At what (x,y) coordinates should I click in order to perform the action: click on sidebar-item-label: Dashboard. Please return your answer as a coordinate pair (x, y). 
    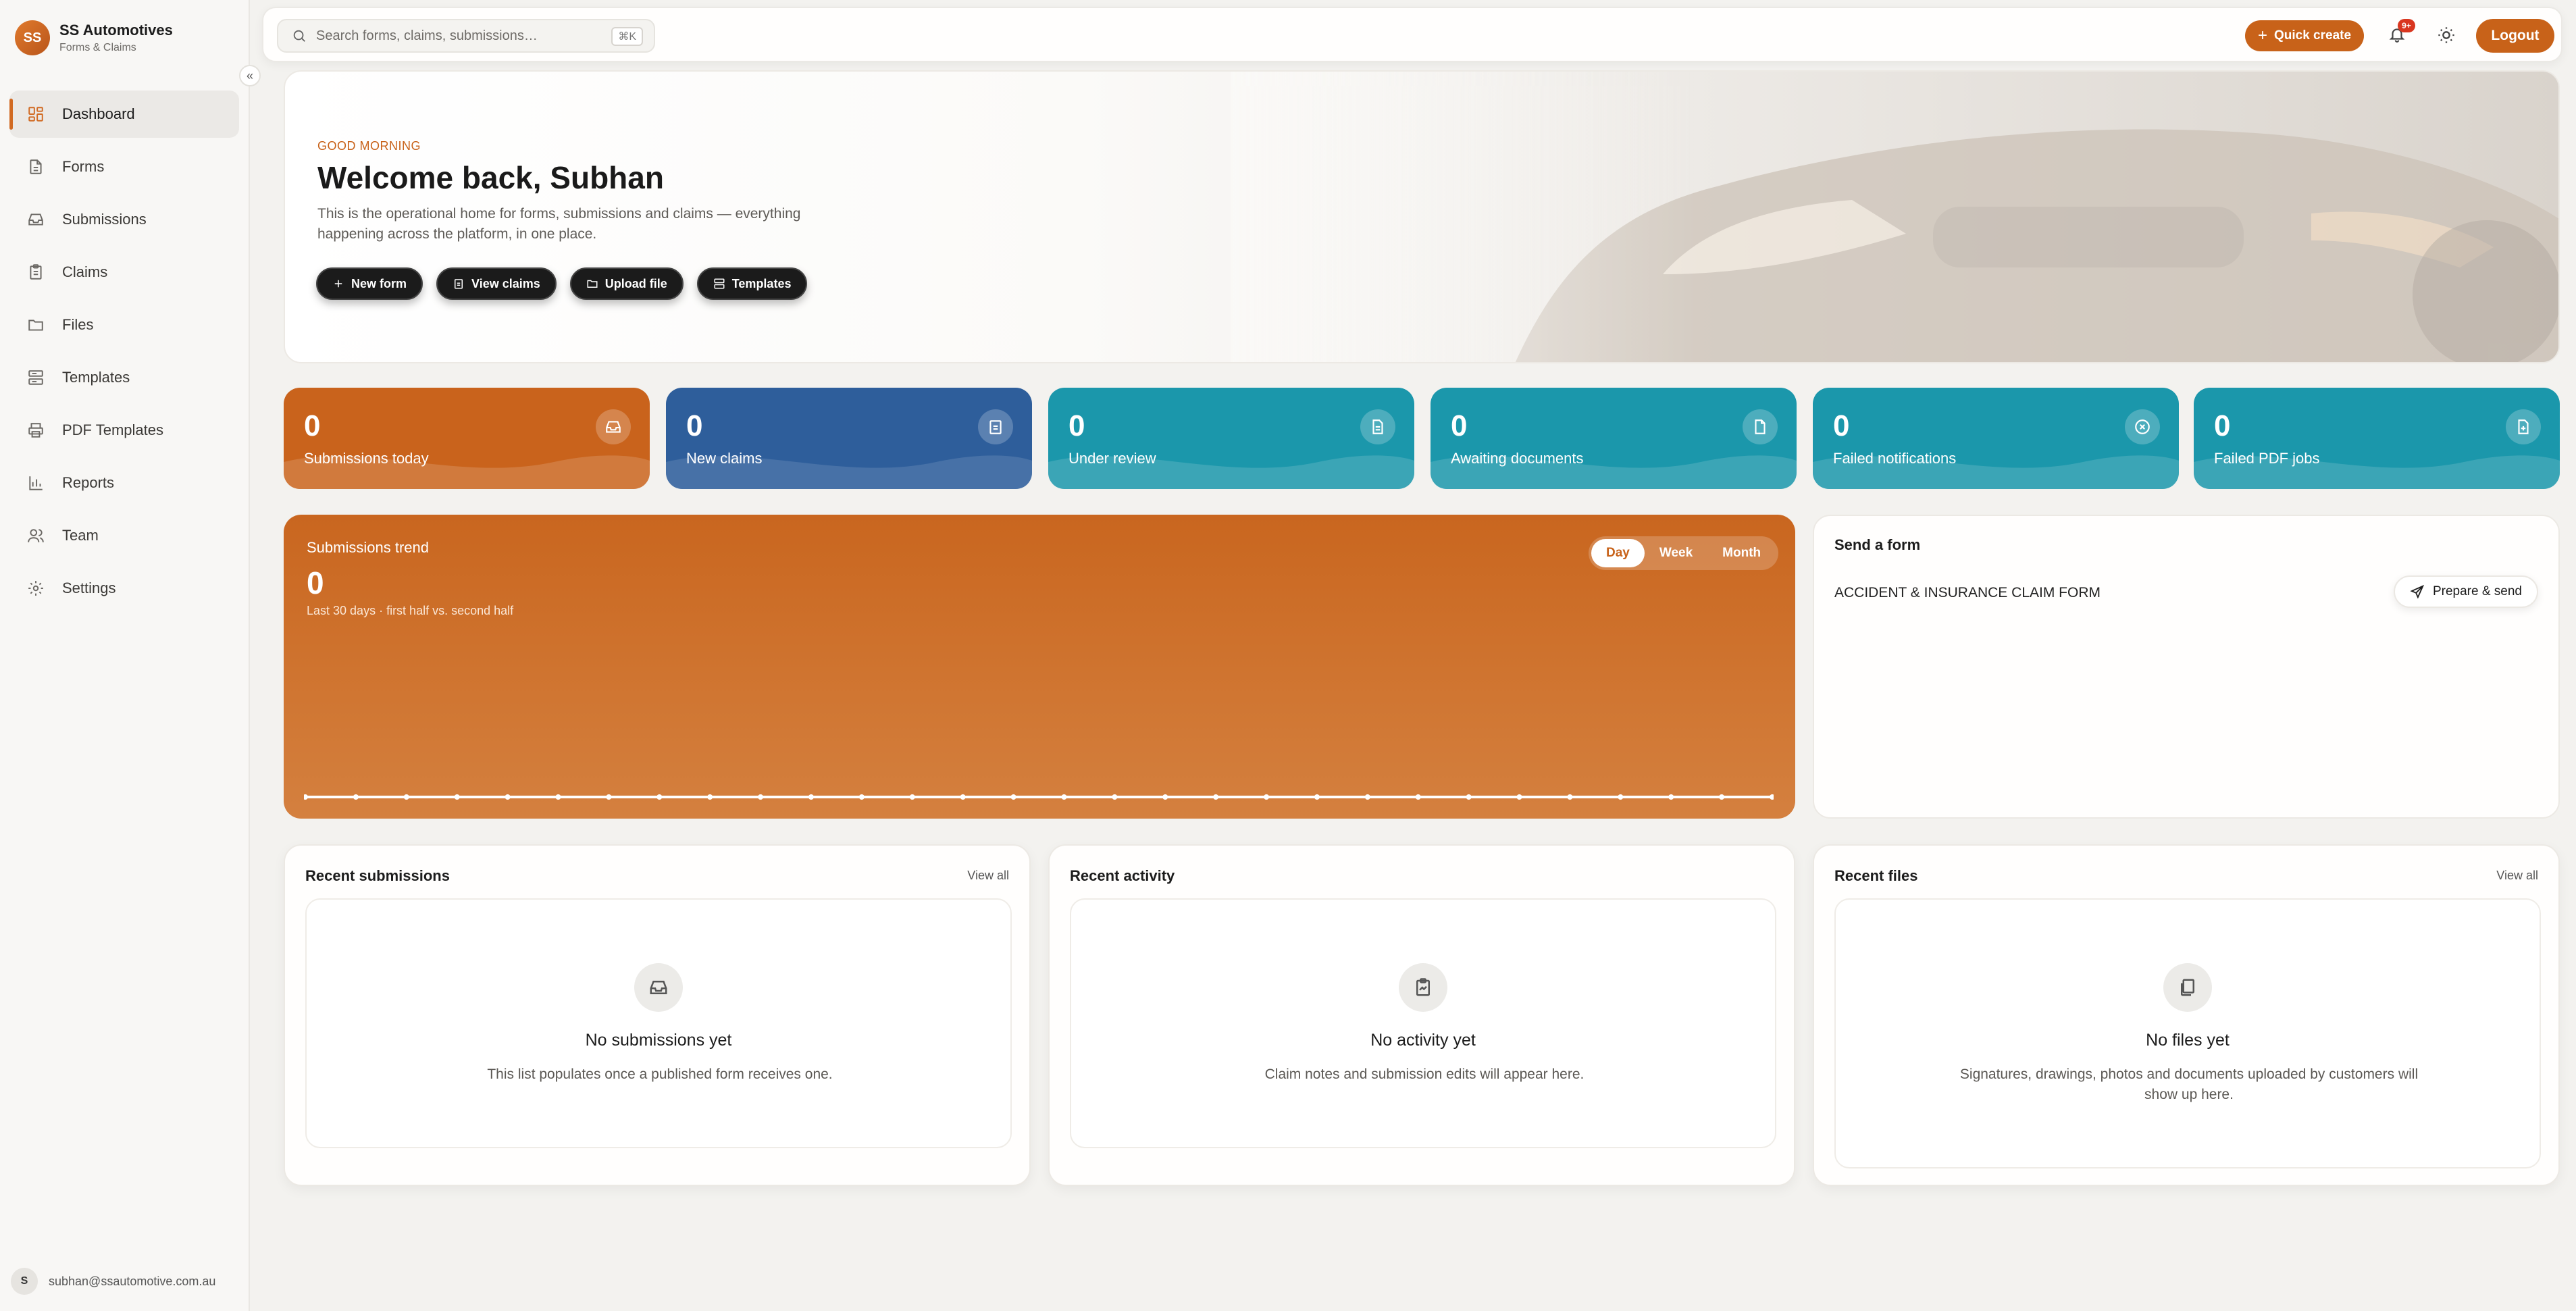
    Looking at the image, I should click on (98, 113).